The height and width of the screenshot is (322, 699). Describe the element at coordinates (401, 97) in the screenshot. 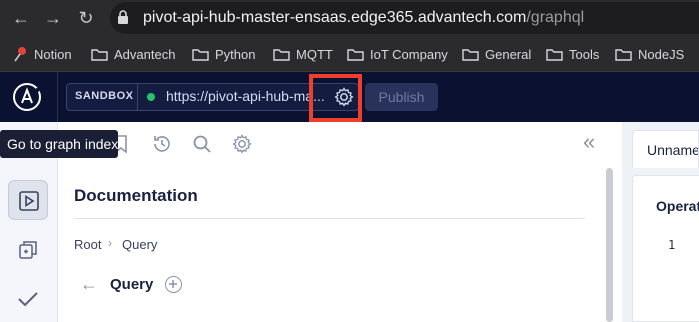

I see `publish-button: Publish` at that location.